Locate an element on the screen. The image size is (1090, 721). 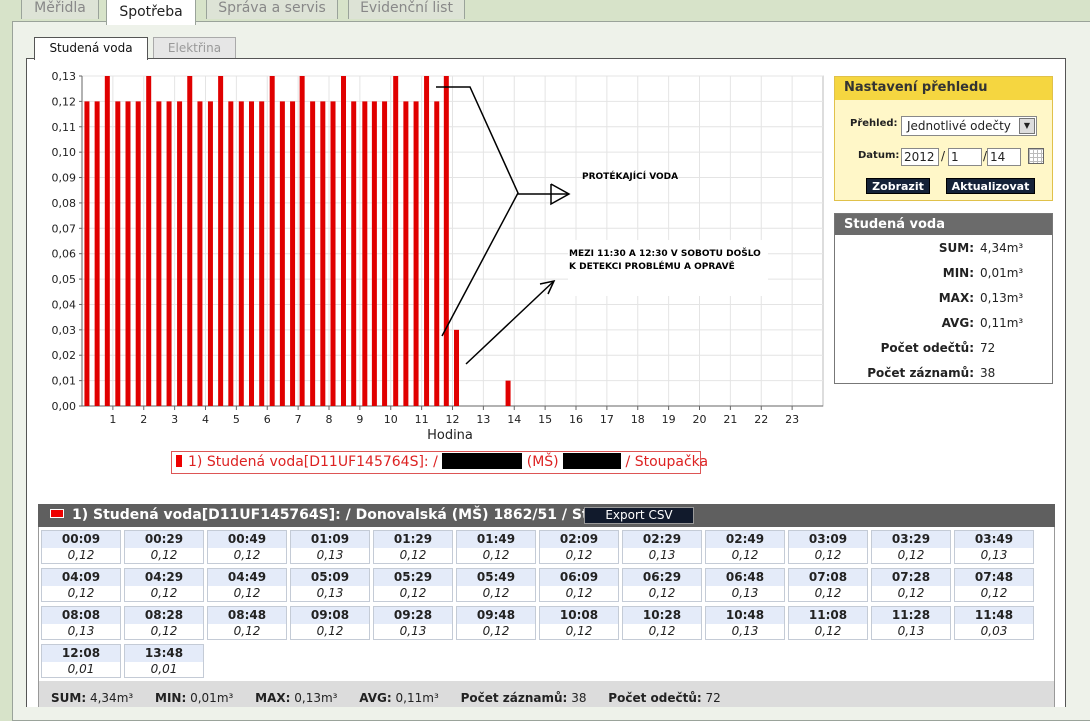
legend-suffix: / Stoupačka is located at coordinates (667, 462).